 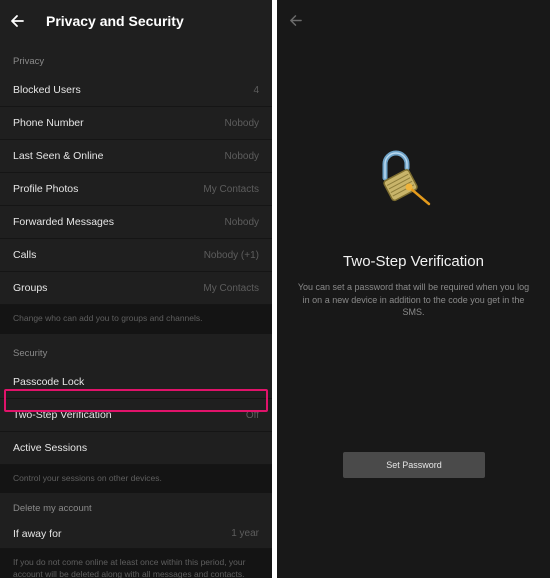 What do you see at coordinates (231, 255) in the screenshot?
I see `row-value: Nobody (+1)` at bounding box center [231, 255].